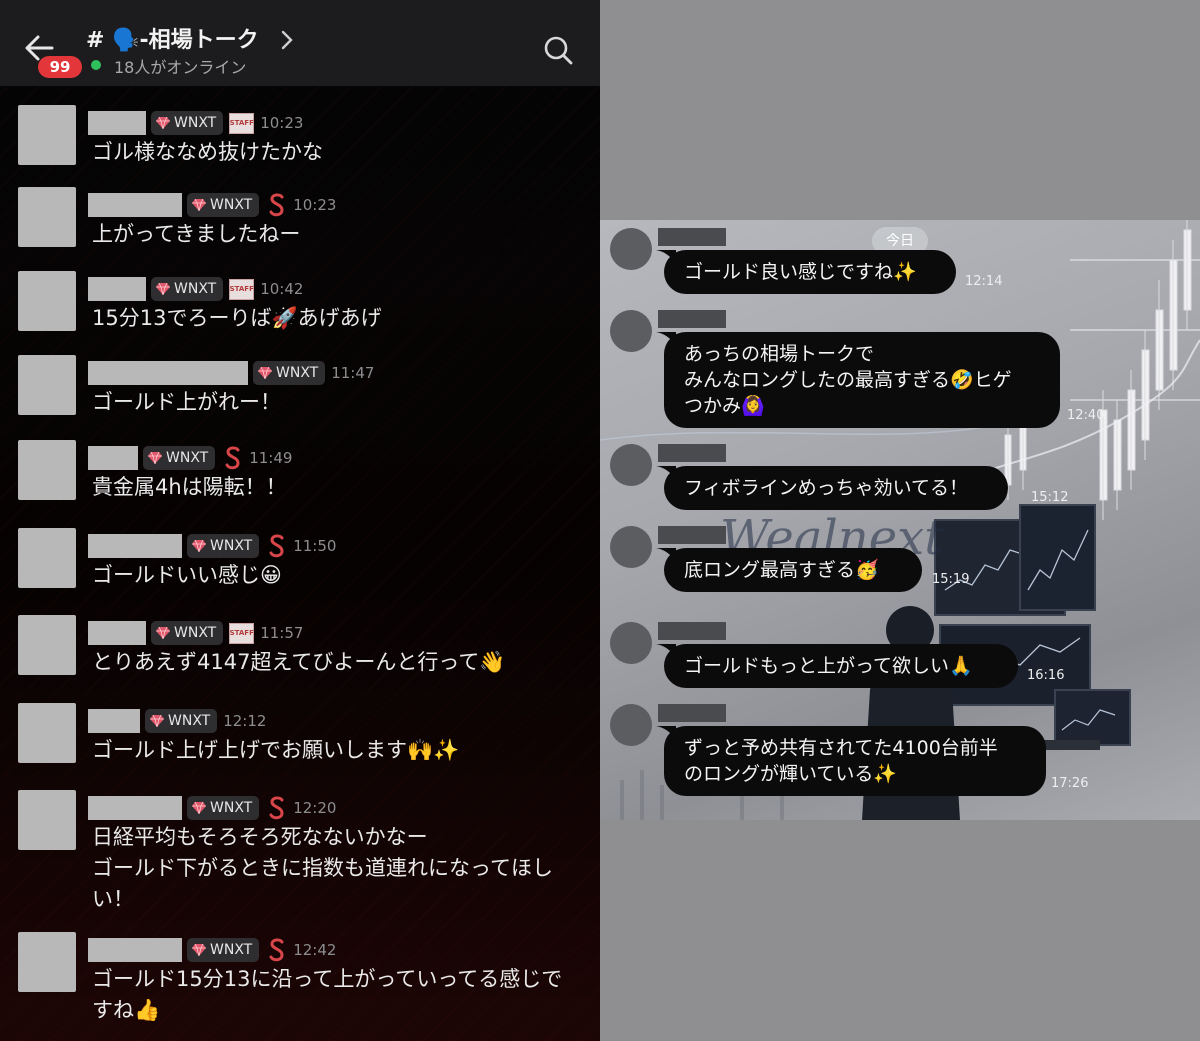  I want to click on message-bubble: ずっと予め共有されてた4100台前半 のロングが輝いている✨, so click(855, 761).